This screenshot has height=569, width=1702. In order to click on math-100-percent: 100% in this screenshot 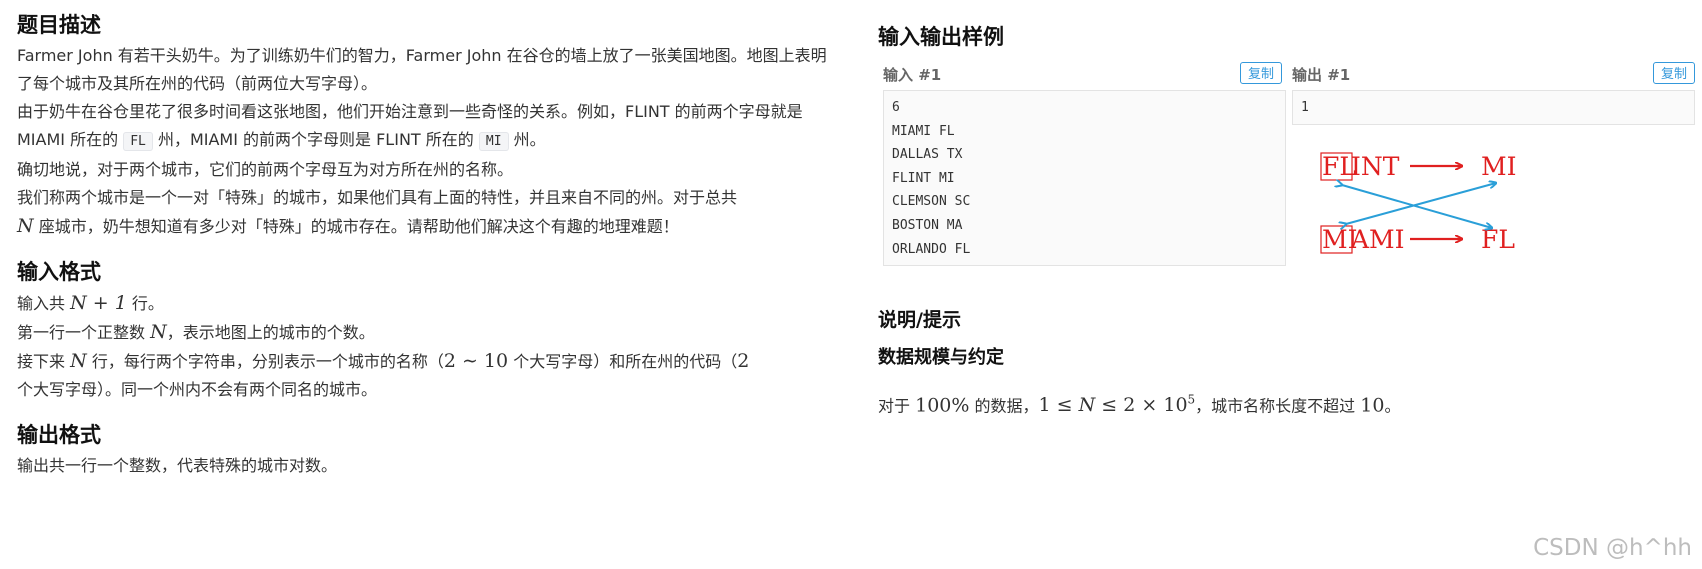, I will do `click(942, 405)`.